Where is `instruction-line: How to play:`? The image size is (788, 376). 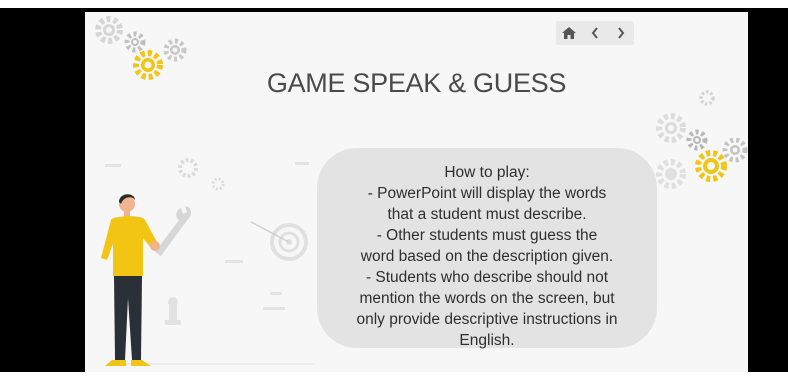
instruction-line: How to play: is located at coordinates (487, 172).